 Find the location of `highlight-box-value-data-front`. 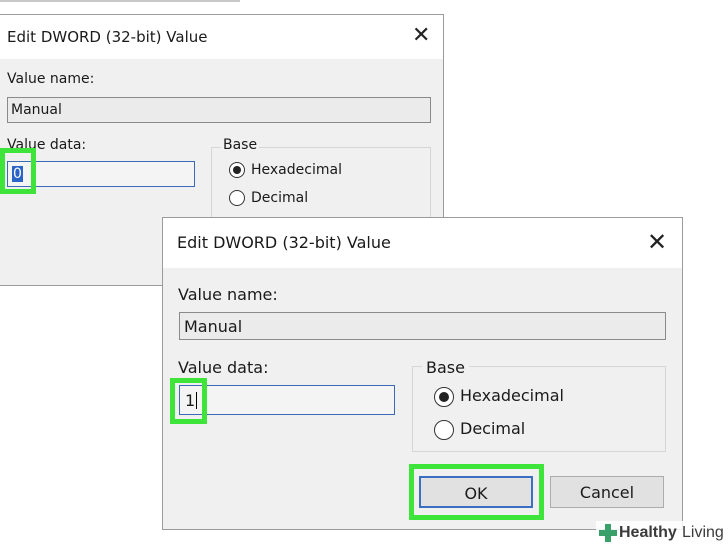

highlight-box-value-data-front is located at coordinates (188, 401).